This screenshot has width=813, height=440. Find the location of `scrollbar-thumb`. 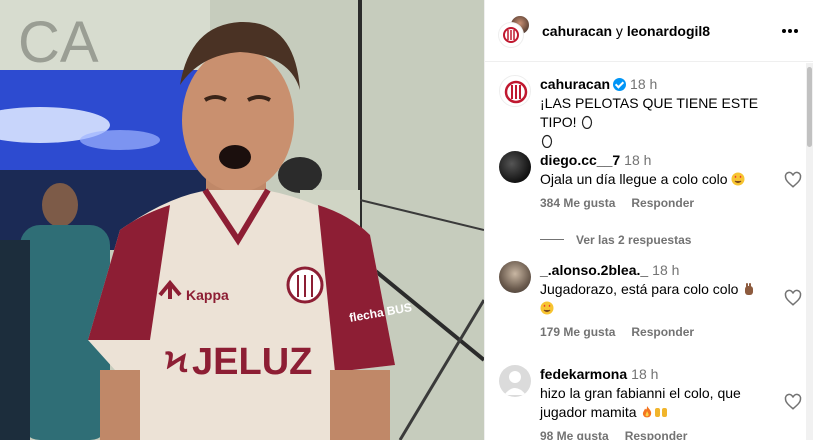

scrollbar-thumb is located at coordinates (809, 107).